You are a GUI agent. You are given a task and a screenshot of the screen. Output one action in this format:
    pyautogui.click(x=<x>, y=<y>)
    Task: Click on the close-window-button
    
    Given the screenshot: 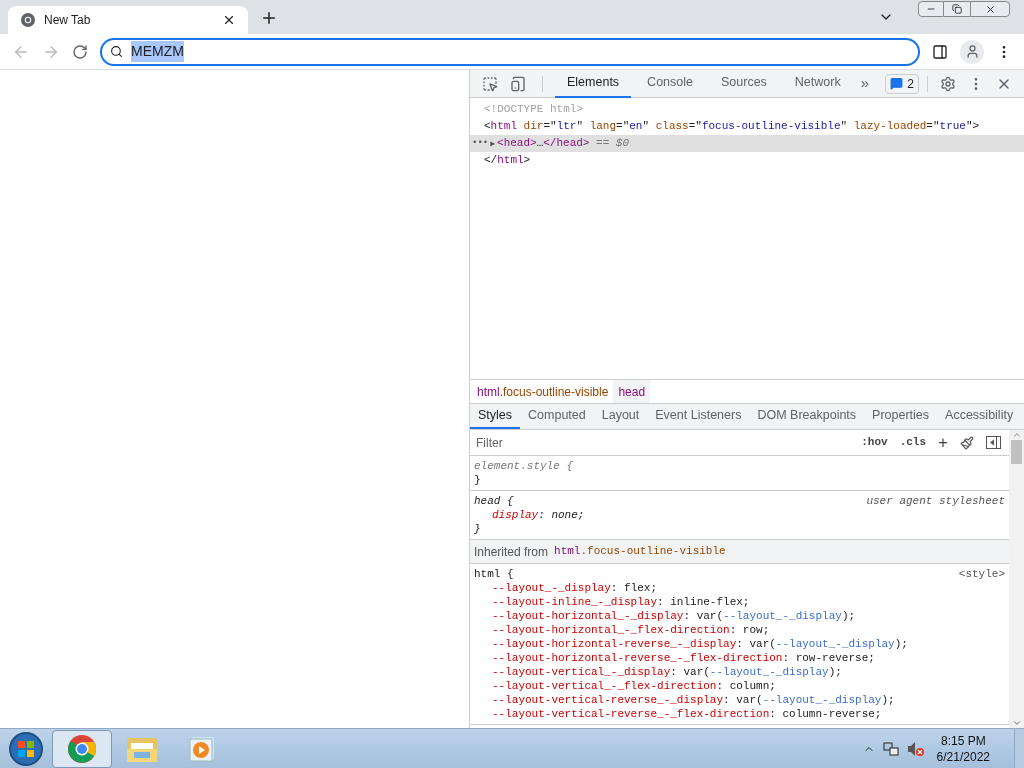 What is the action you would take?
    pyautogui.click(x=990, y=9)
    